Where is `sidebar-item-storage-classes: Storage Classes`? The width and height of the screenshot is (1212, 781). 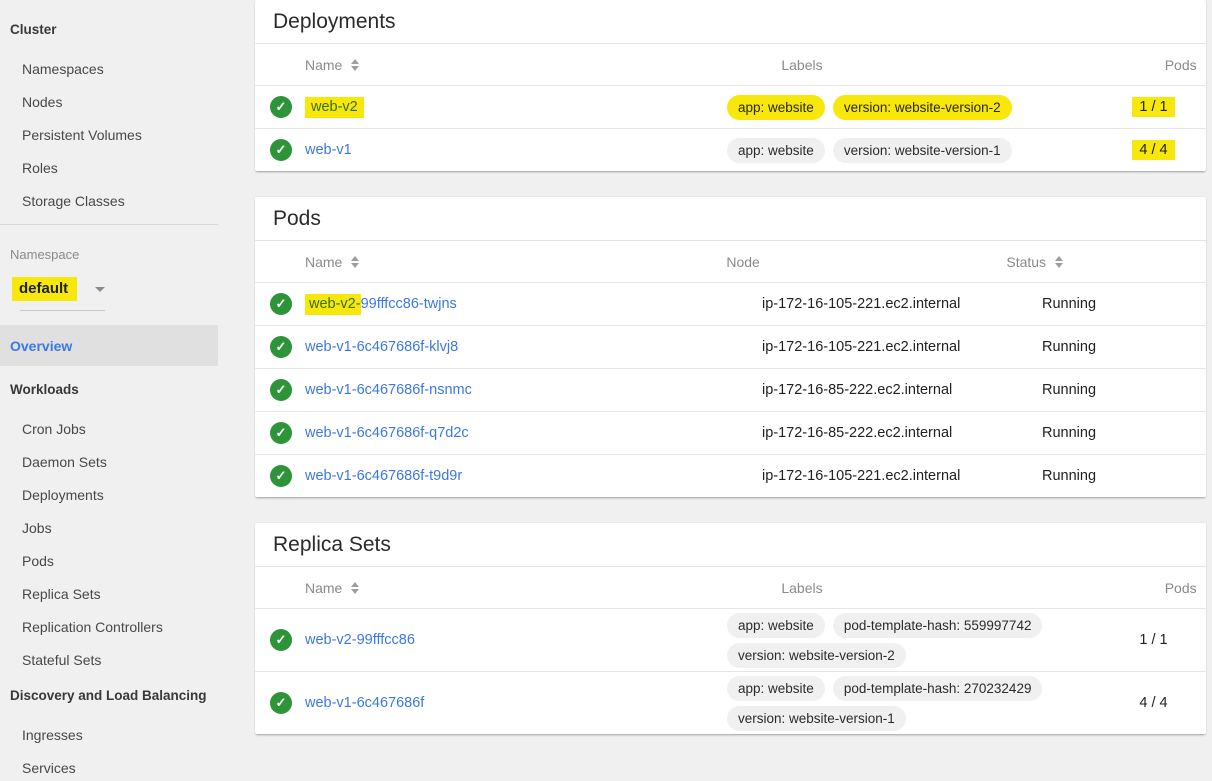 sidebar-item-storage-classes: Storage Classes is located at coordinates (109, 200).